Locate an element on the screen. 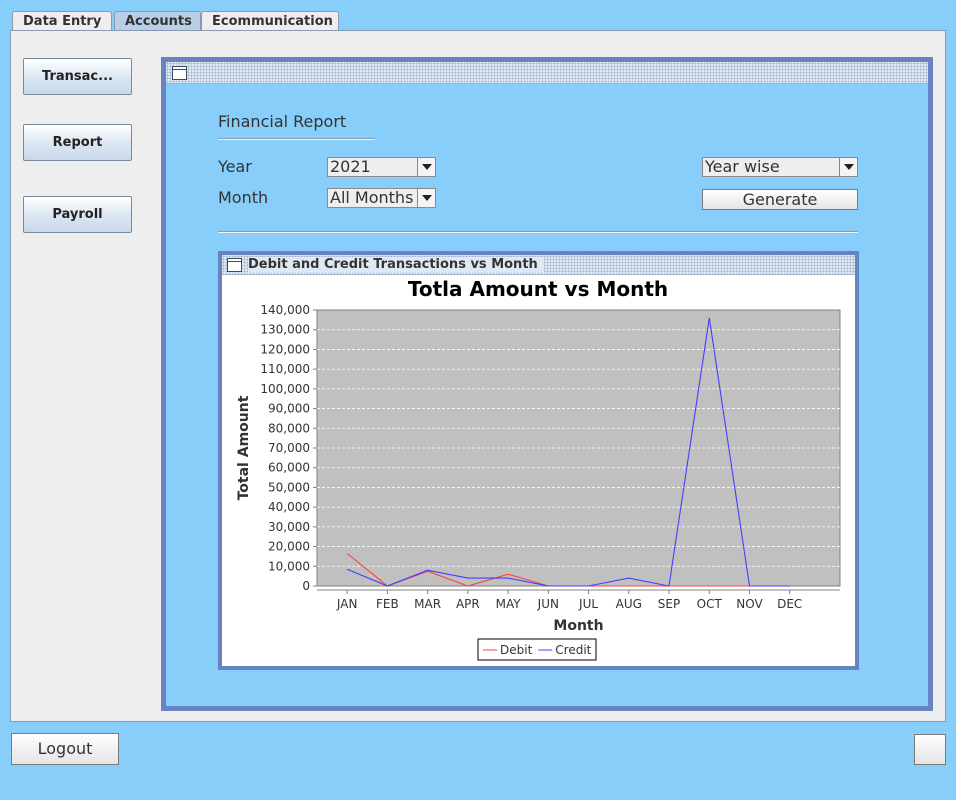 This screenshot has width=956, height=800. tab-ecommunication: Ecommunication is located at coordinates (270, 21).